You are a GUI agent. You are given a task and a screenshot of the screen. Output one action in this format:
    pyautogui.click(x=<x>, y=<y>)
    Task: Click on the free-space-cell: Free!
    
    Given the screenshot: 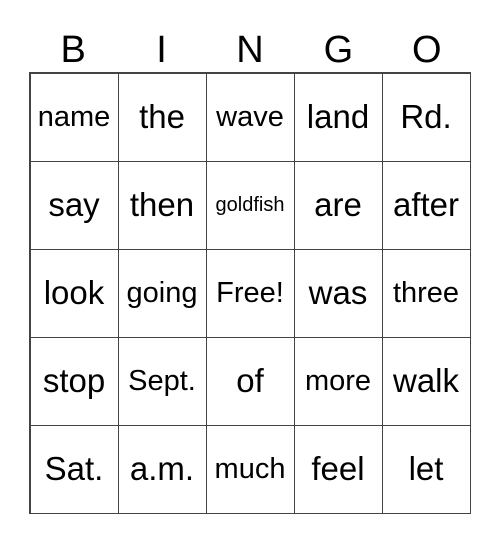 What is the action you would take?
    pyautogui.click(x=250, y=293)
    